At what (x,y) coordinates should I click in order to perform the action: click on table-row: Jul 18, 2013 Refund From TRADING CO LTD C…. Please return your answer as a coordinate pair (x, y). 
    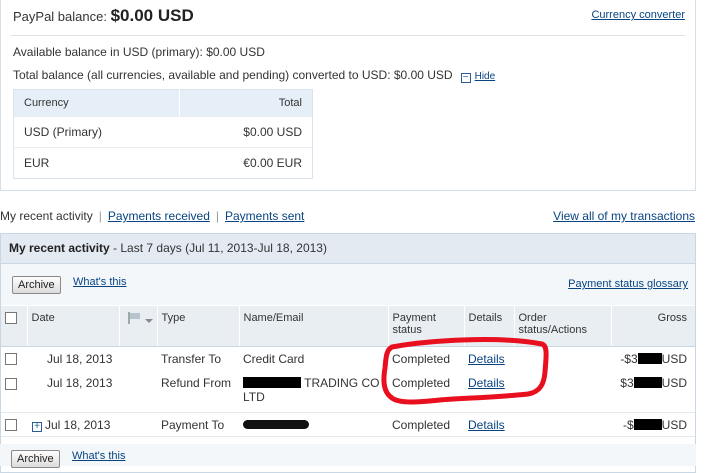
    Looking at the image, I should click on (348, 392).